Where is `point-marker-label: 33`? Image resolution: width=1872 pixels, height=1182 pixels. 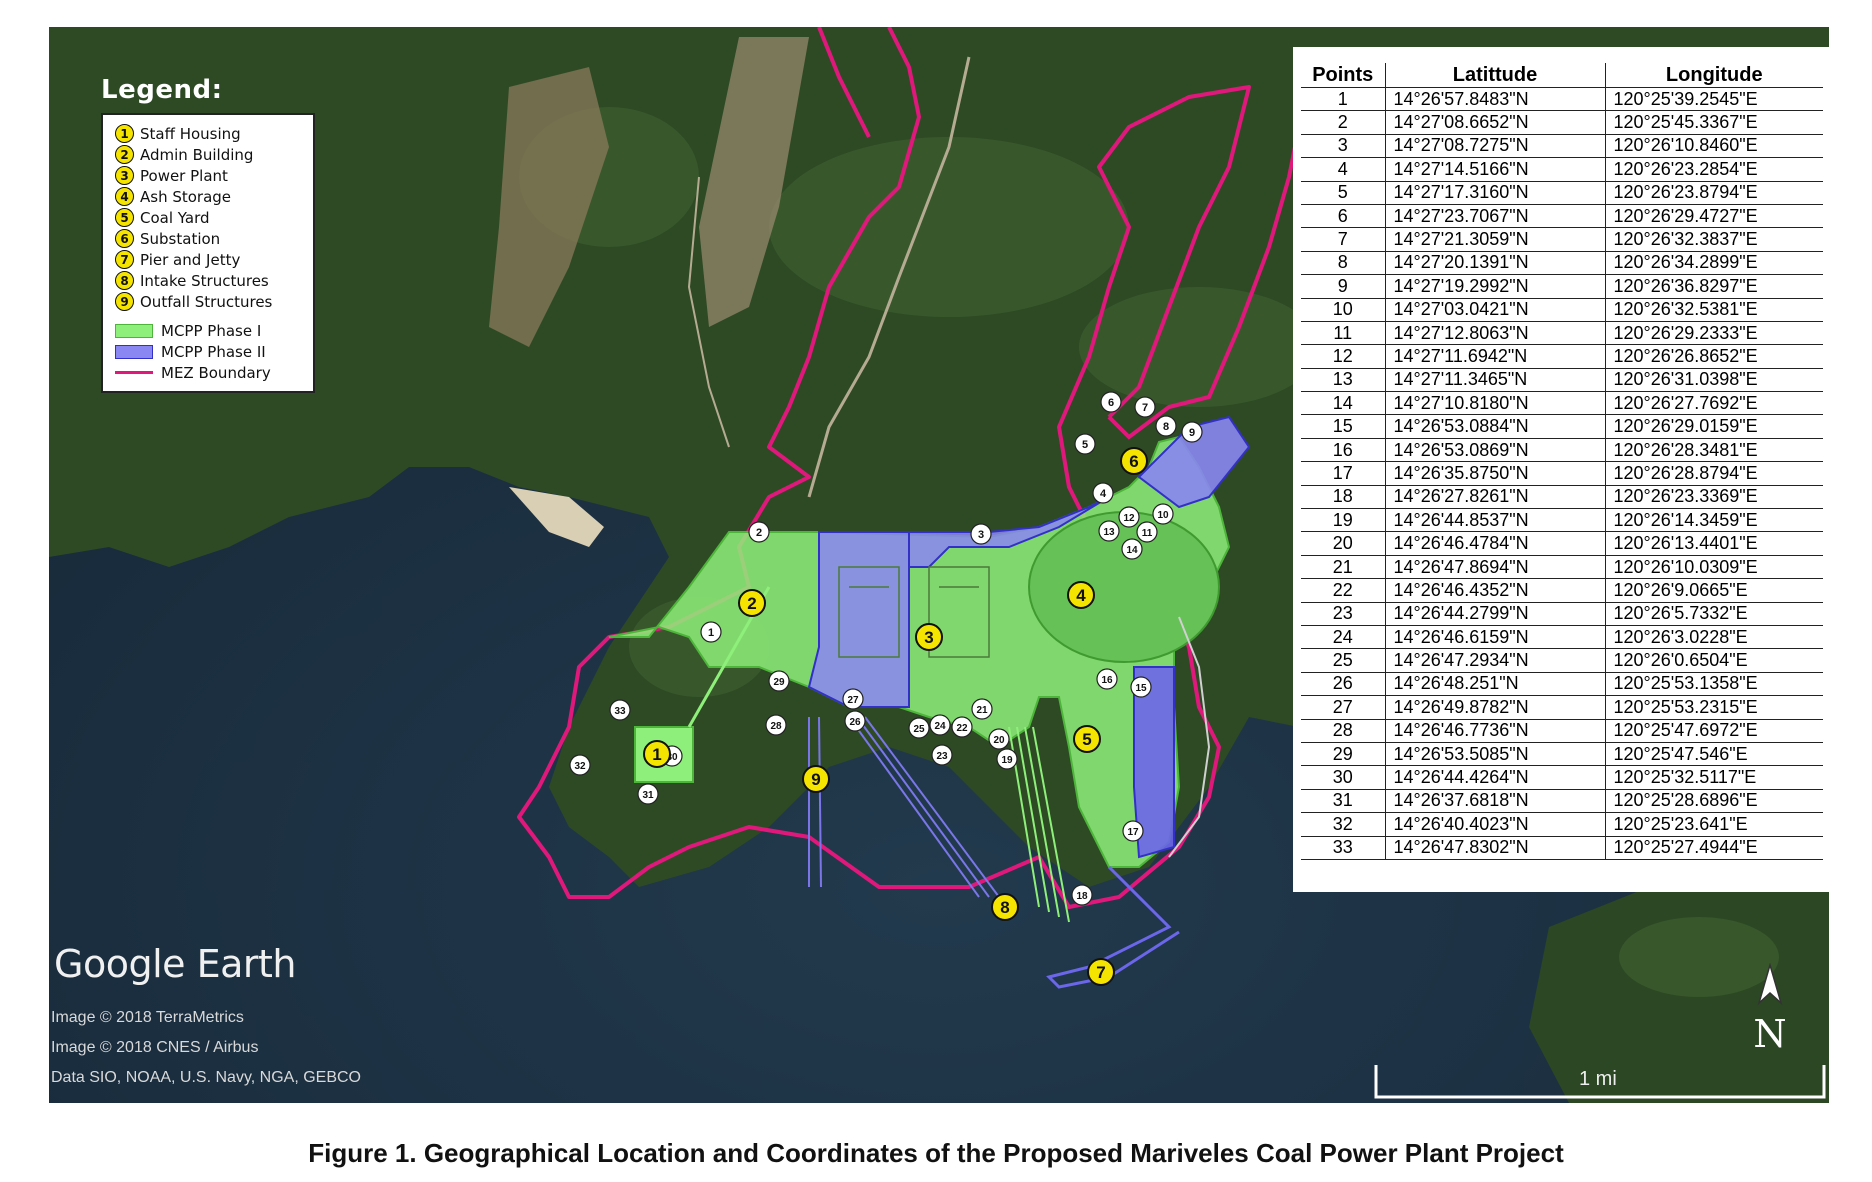 point-marker-label: 33 is located at coordinates (620, 711).